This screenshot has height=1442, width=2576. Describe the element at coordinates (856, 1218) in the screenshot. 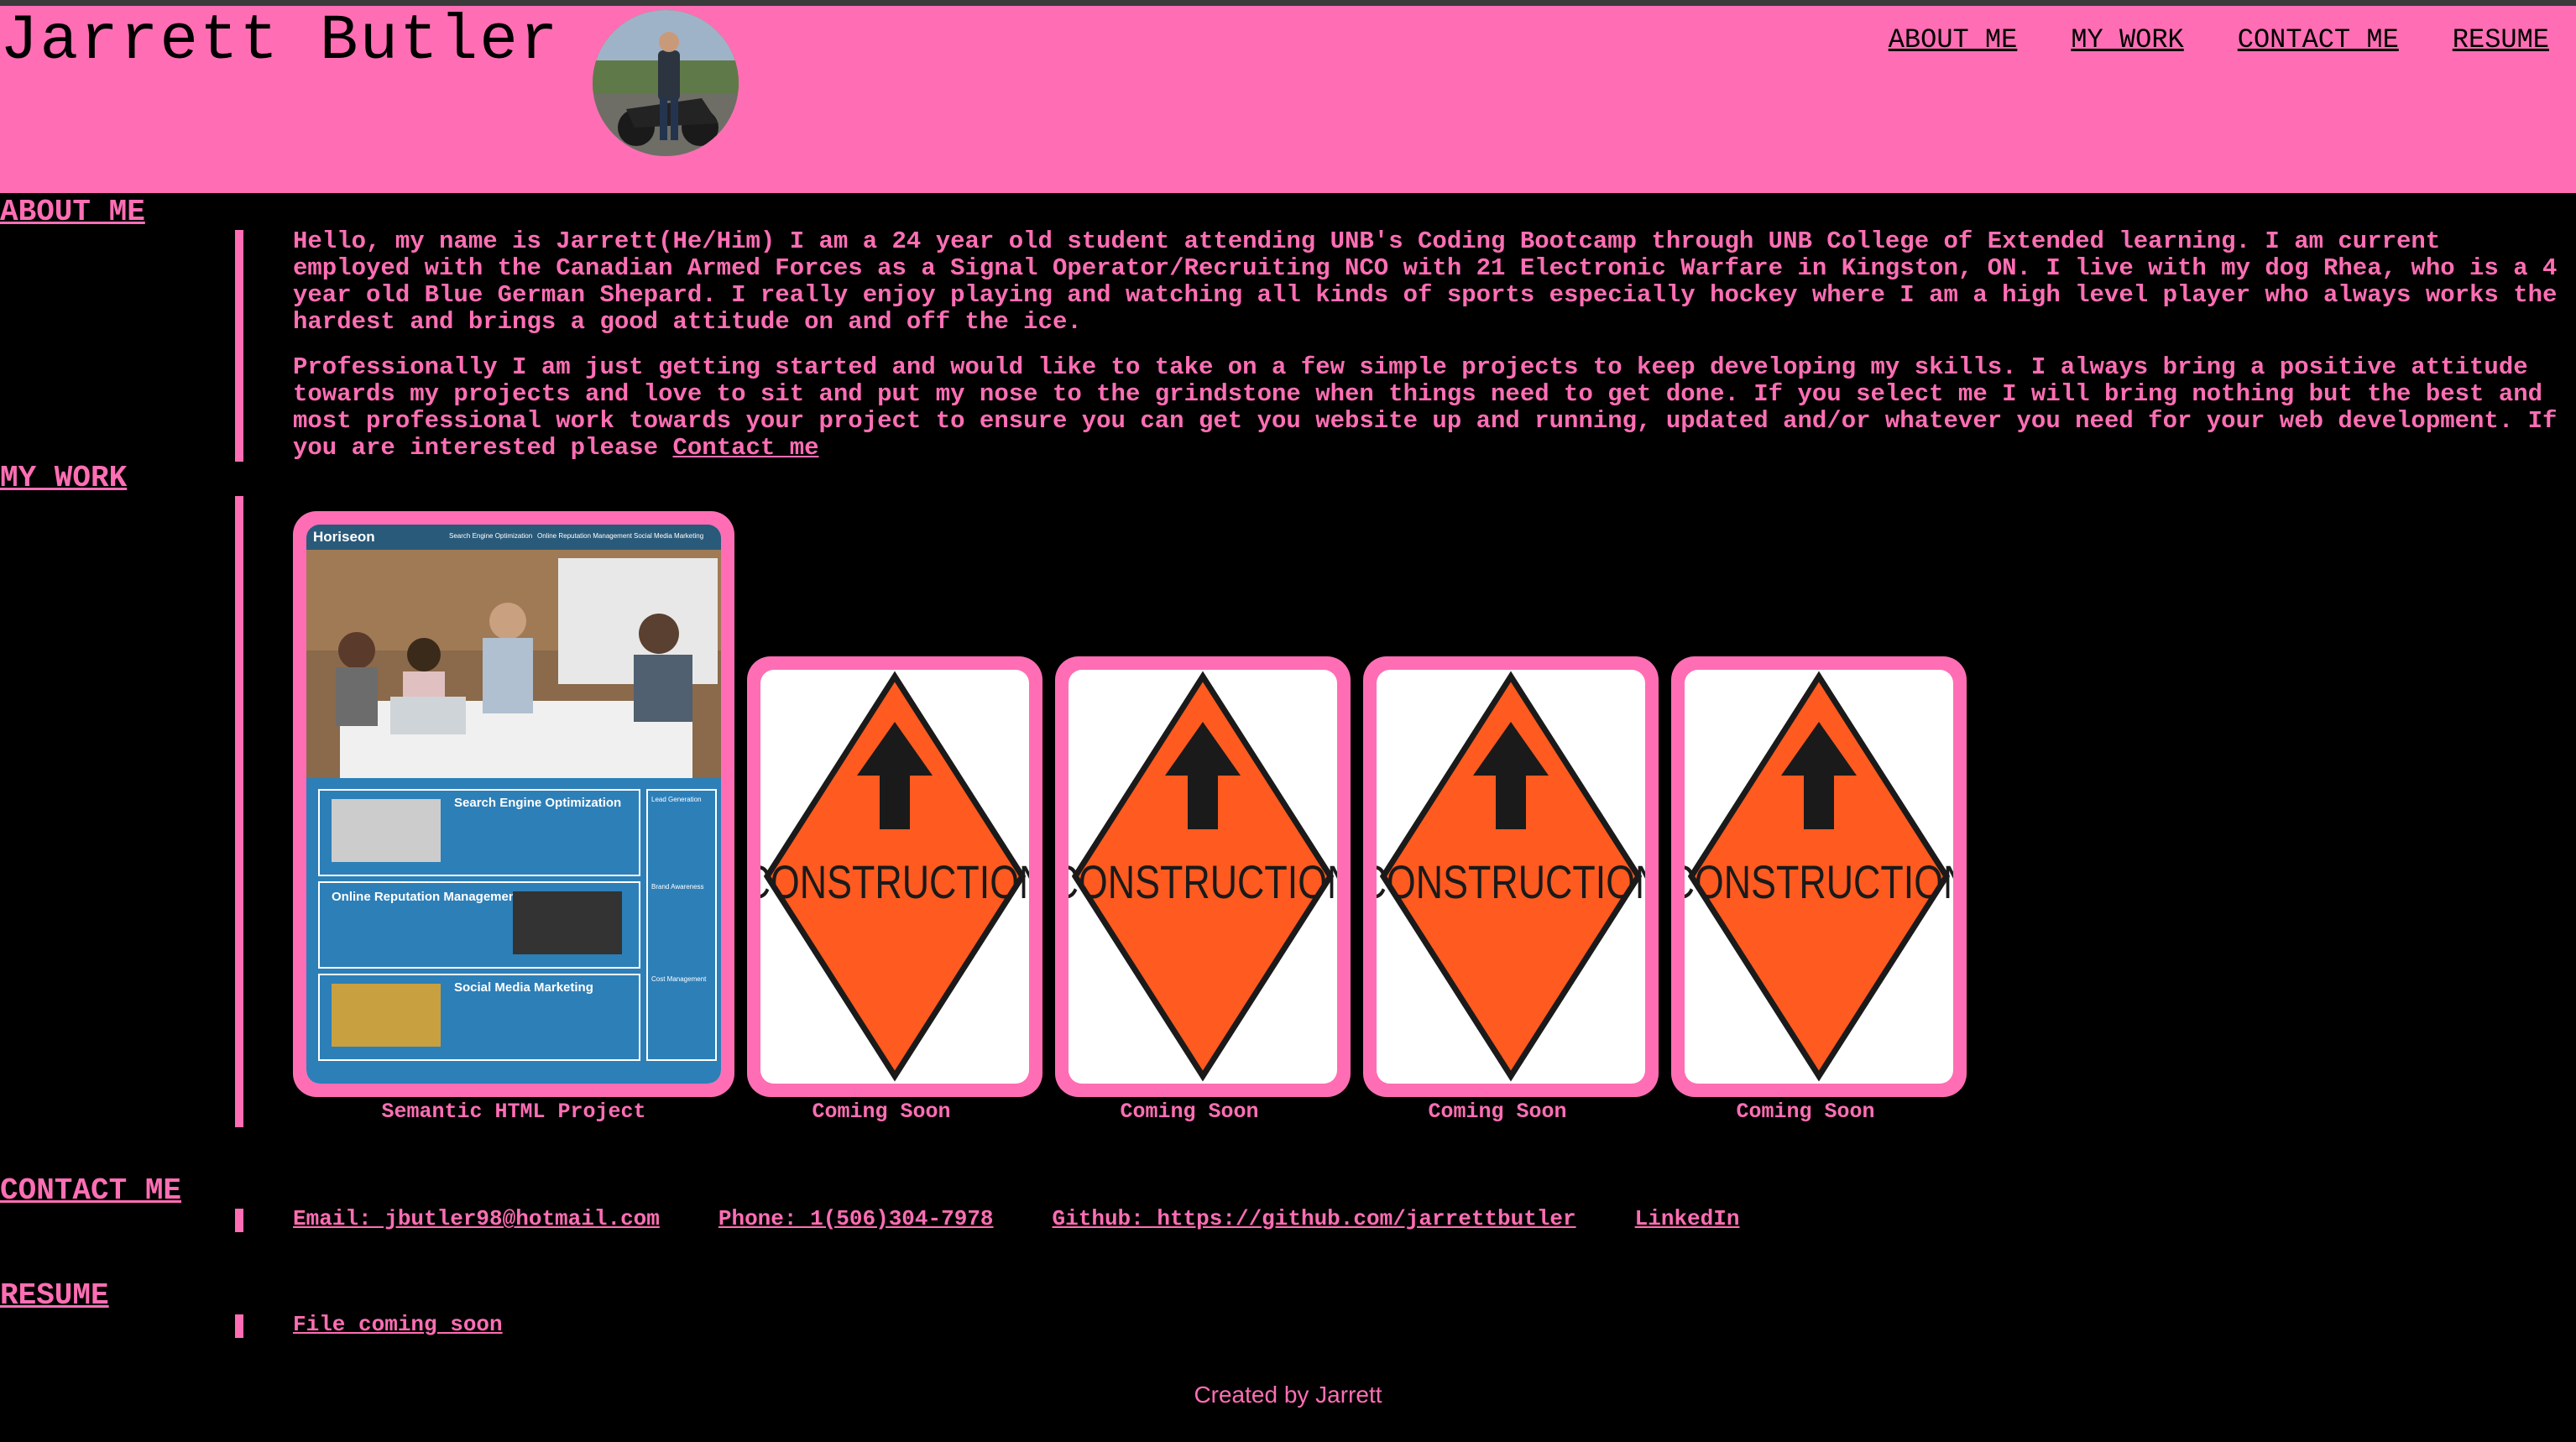

I see `phone-link: Phone: 1(506)304-7978` at that location.